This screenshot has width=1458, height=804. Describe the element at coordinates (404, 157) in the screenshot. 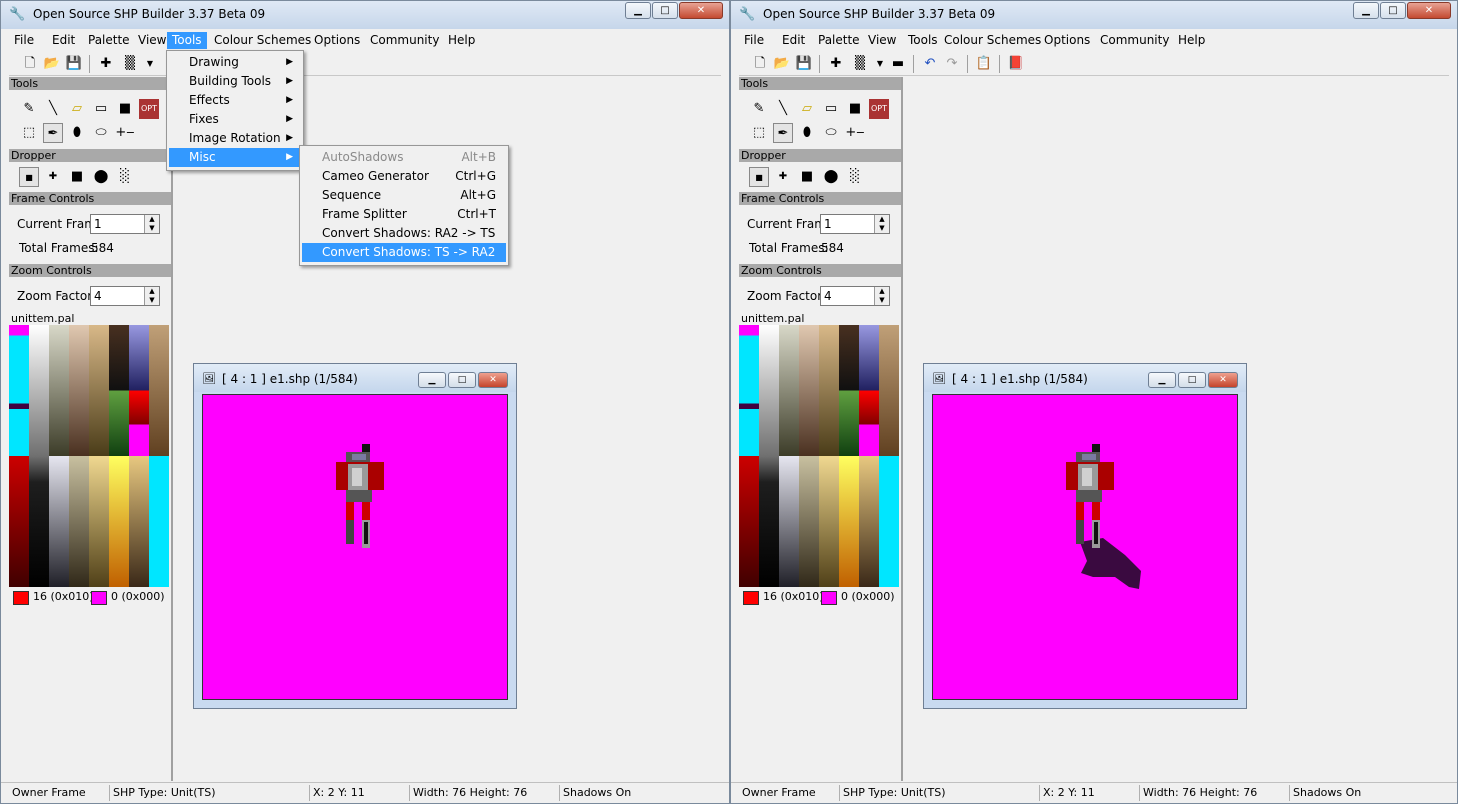

I see `menu-item-autoshadows: AutoShadows Alt+B` at that location.